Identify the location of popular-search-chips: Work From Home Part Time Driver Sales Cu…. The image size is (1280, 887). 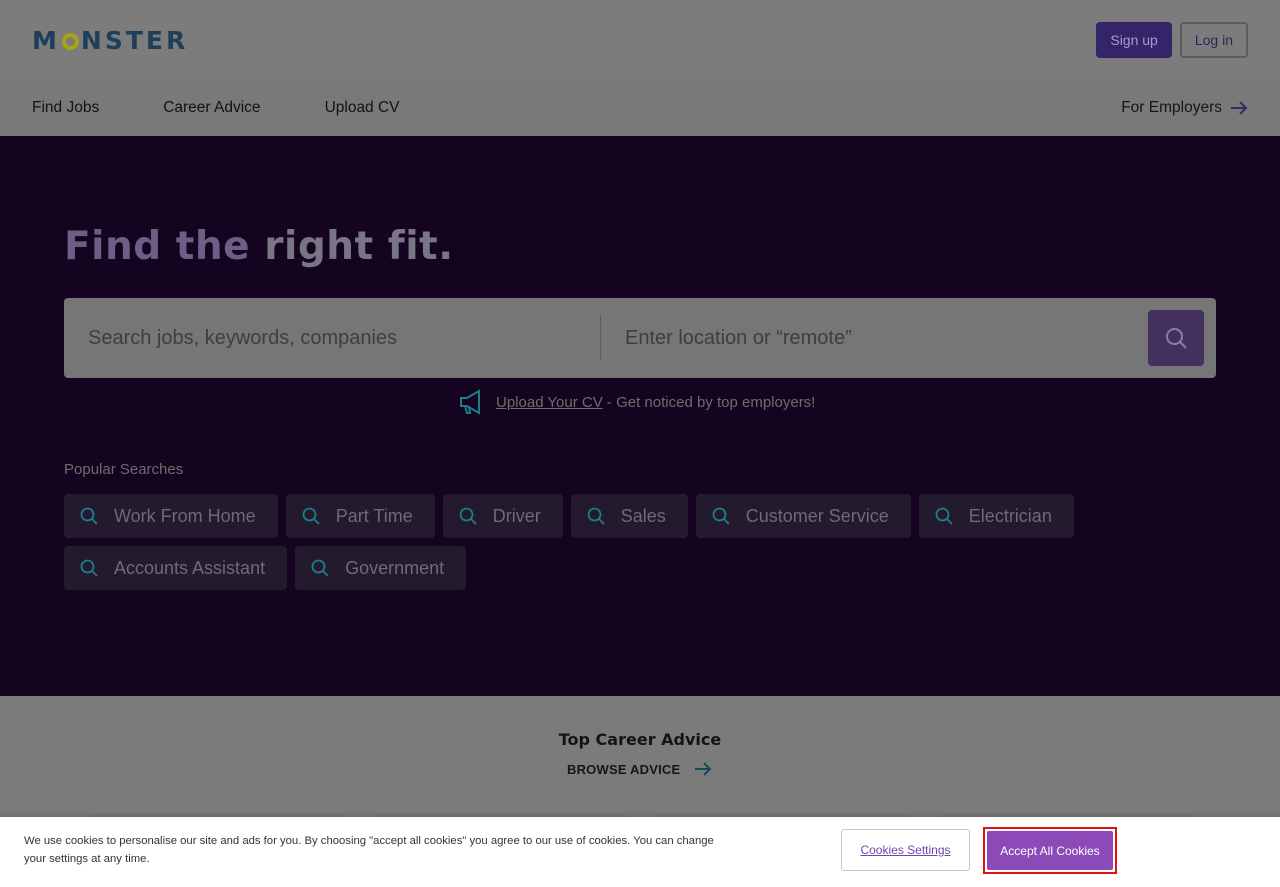
(614, 542).